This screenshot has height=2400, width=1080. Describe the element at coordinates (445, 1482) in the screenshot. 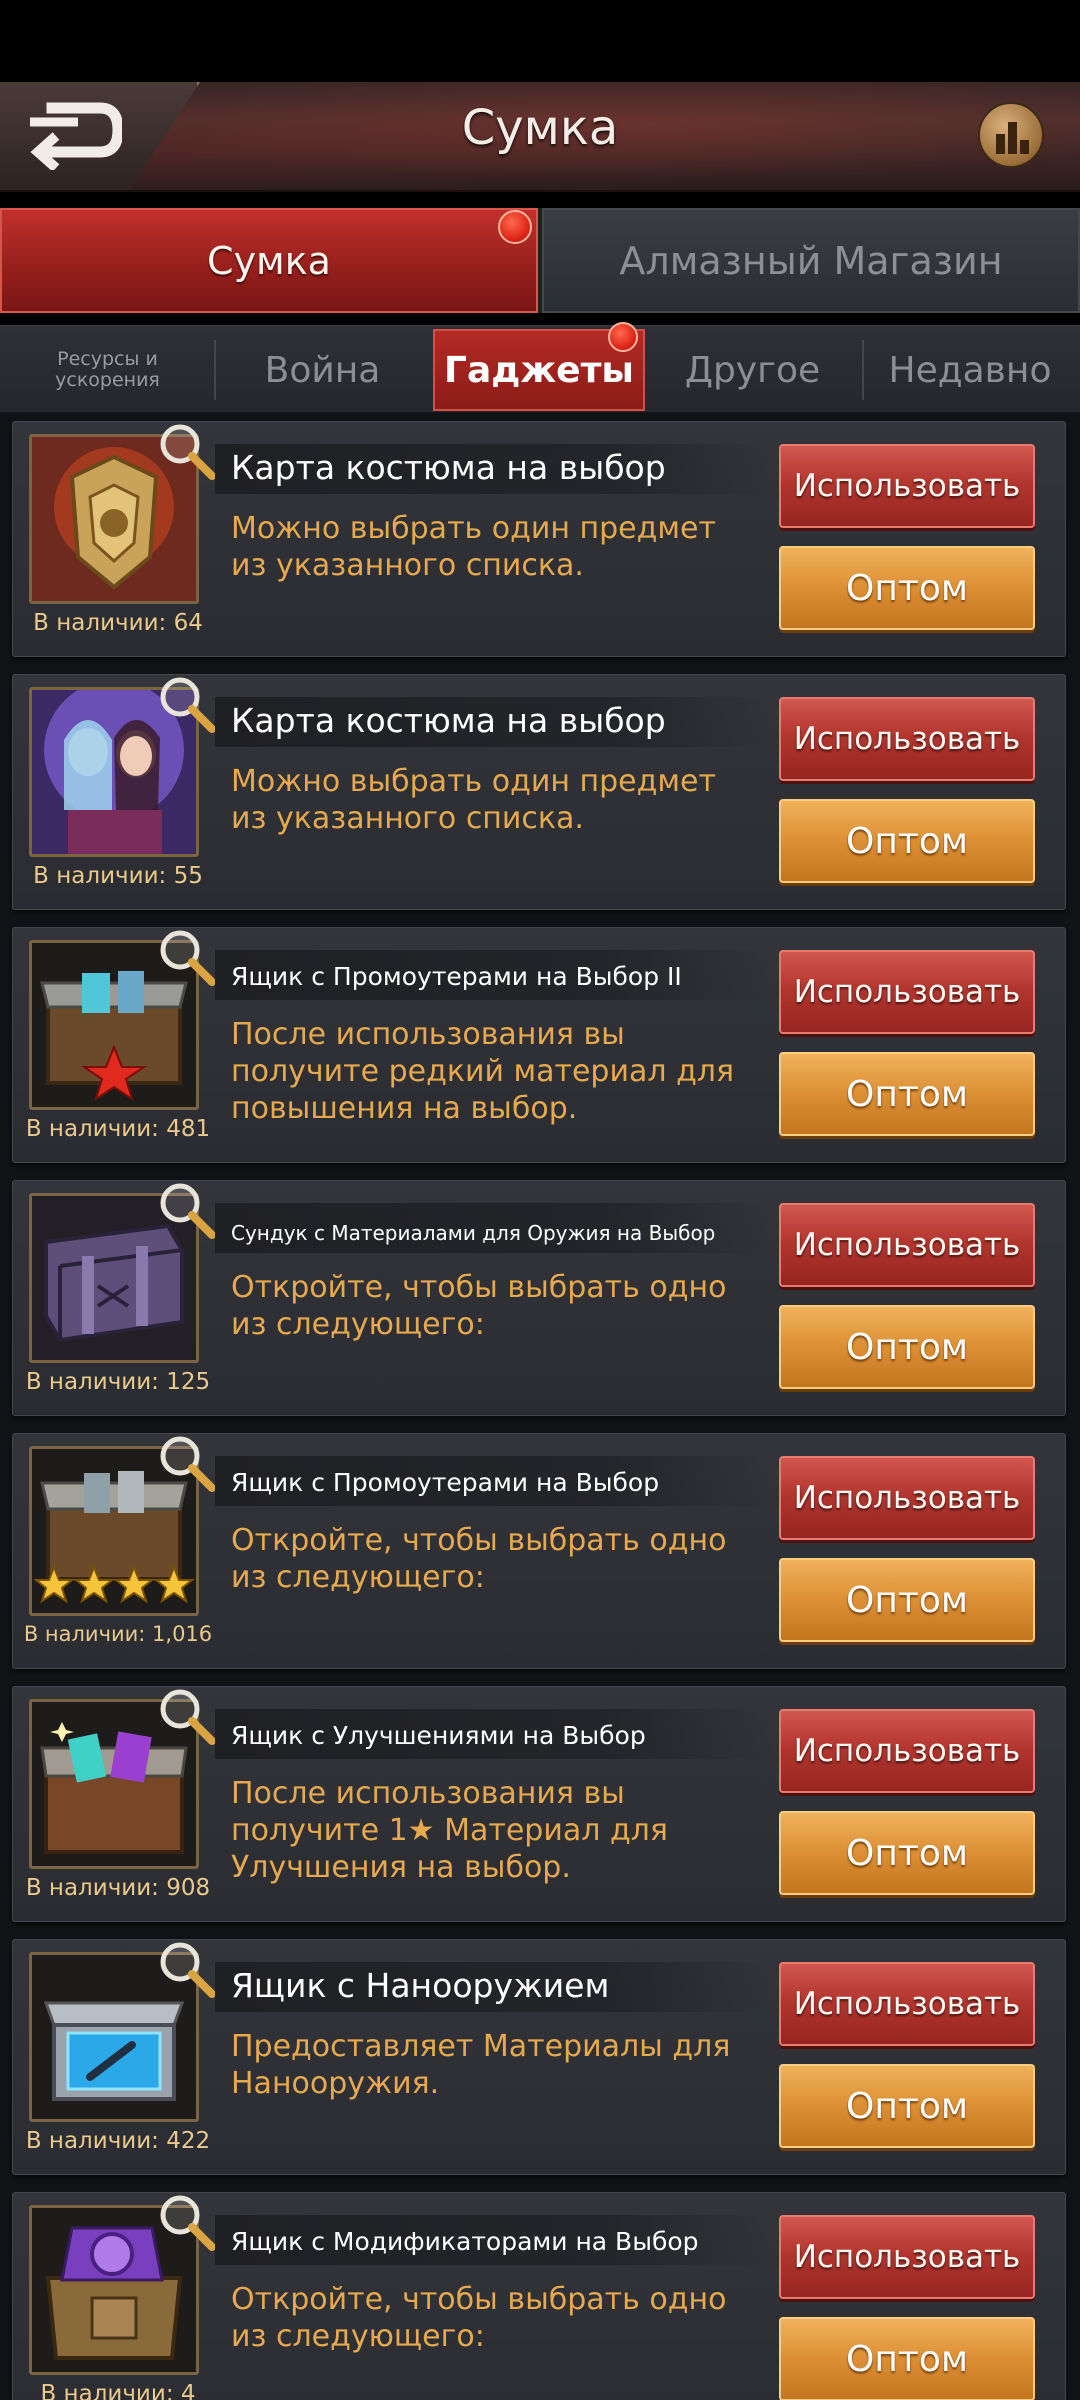

I see `item-name: Ящик с Промоутерами на Выбор` at that location.